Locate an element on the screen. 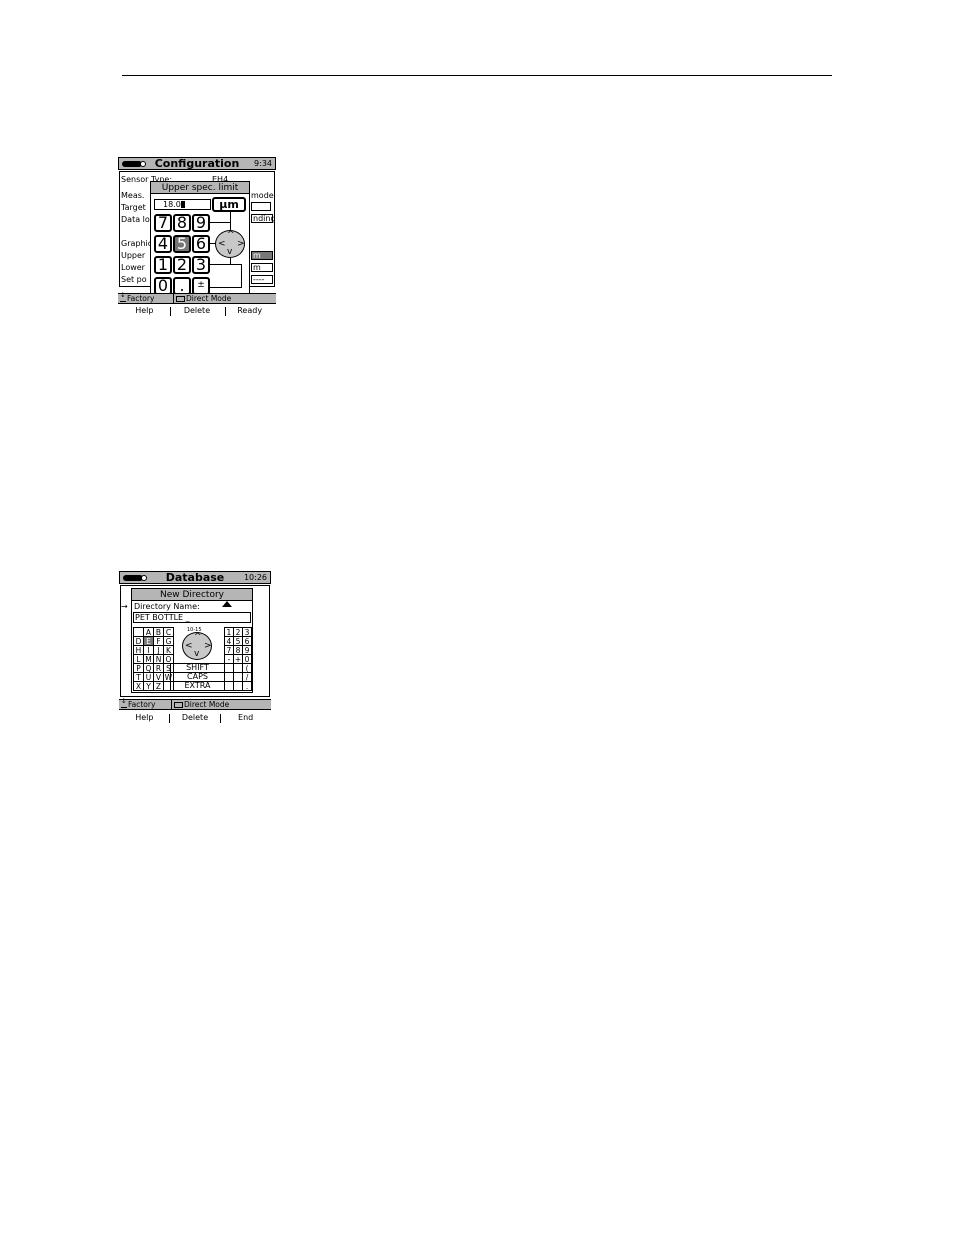 The width and height of the screenshot is (954, 1235). keyboard-key: I is located at coordinates (148, 650).